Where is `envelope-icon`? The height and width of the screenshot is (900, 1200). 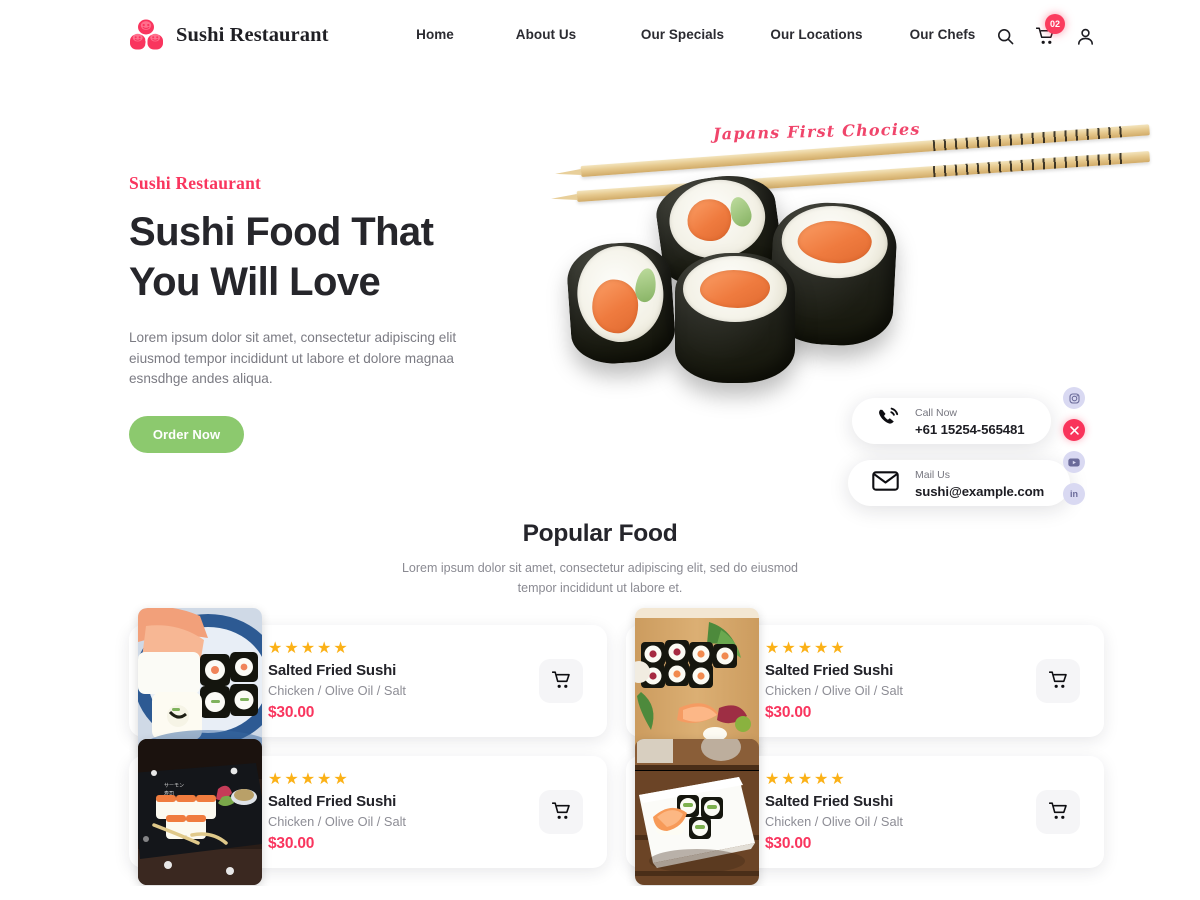 envelope-icon is located at coordinates (885, 483).